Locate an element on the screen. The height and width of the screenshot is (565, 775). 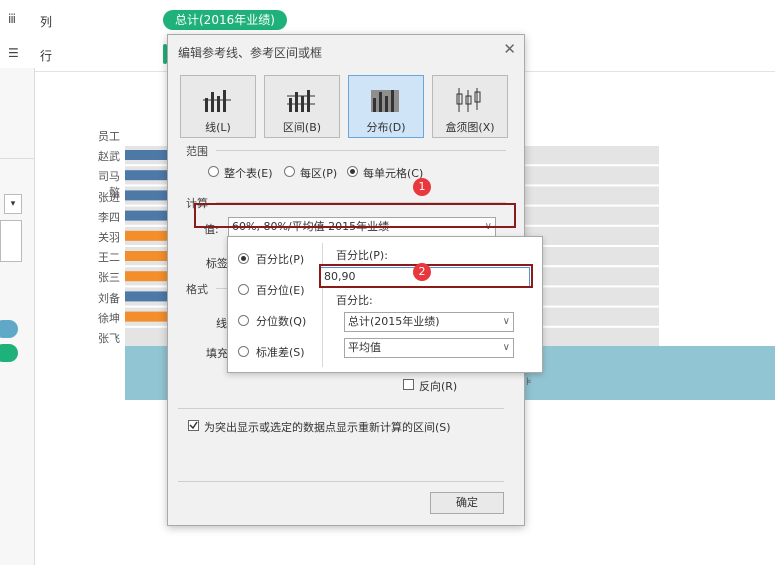
scope-divider is located at coordinates (361, 150).